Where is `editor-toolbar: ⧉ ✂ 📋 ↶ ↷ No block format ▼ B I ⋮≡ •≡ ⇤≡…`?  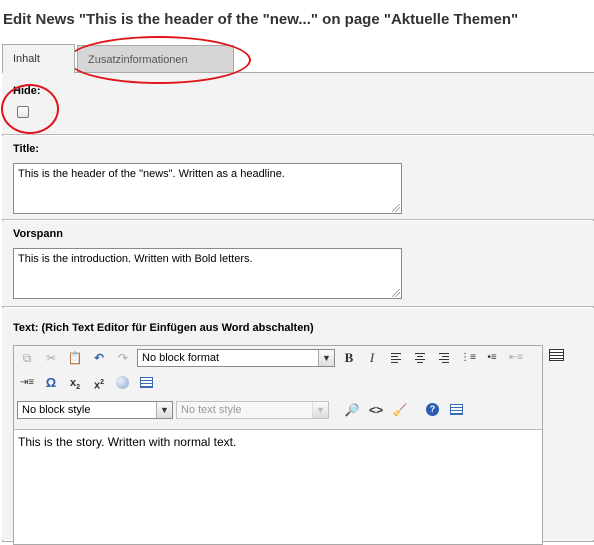 editor-toolbar: ⧉ ✂ 📋 ↶ ↷ No block format ▼ B I ⋮≡ •≡ ⇤≡… is located at coordinates (278, 388).